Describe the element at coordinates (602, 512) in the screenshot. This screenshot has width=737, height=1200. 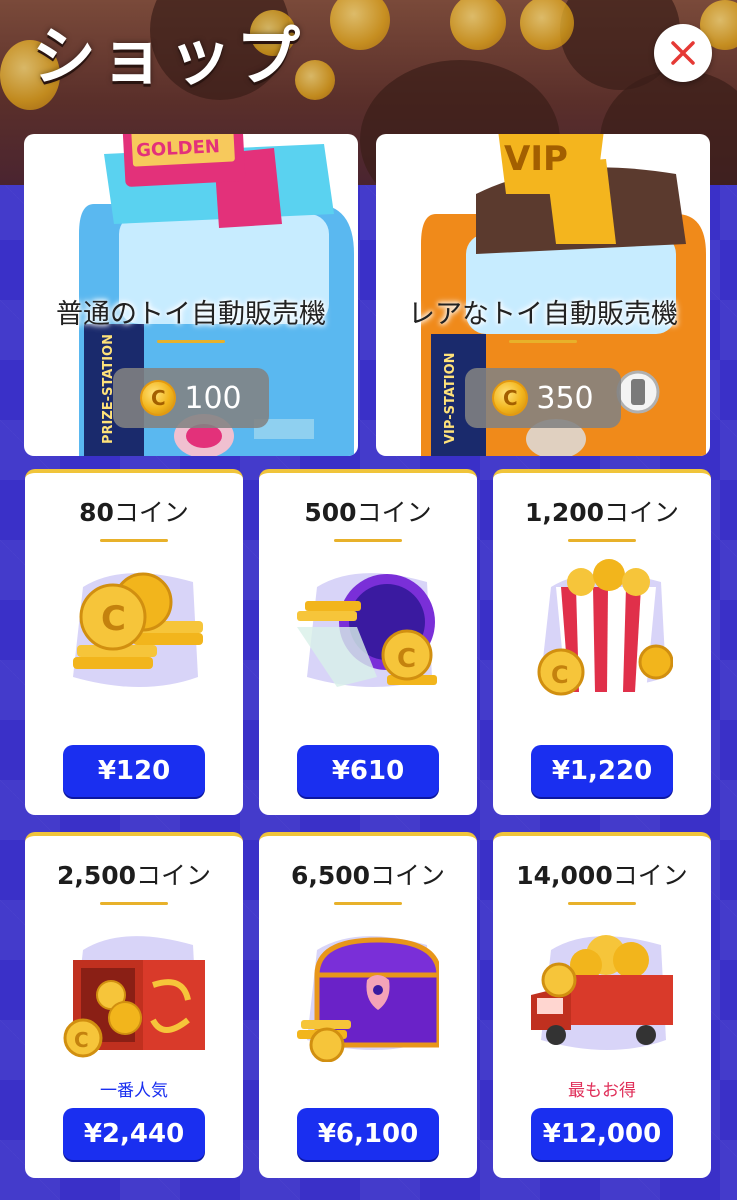
I see `pack-title: 1,200コイン` at that location.